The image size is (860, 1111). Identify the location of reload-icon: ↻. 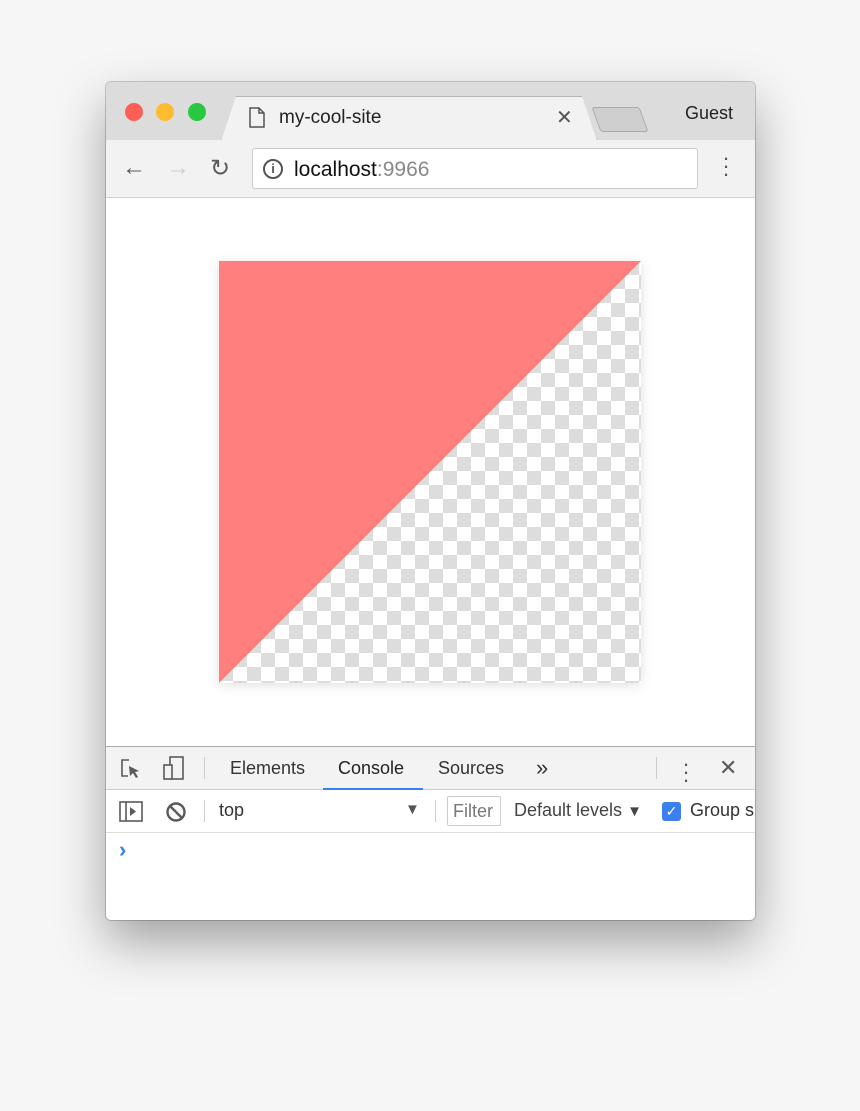
(220, 168).